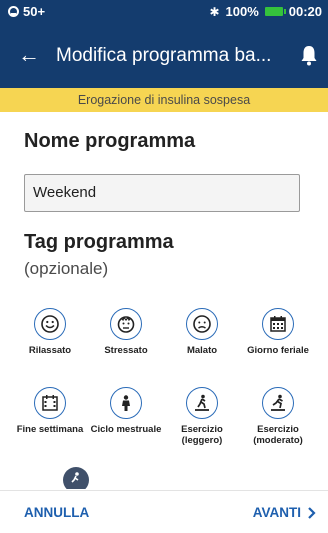 The image size is (328, 533). What do you see at coordinates (126, 429) in the screenshot?
I see `tag-label: Ciclo mestruale` at bounding box center [126, 429].